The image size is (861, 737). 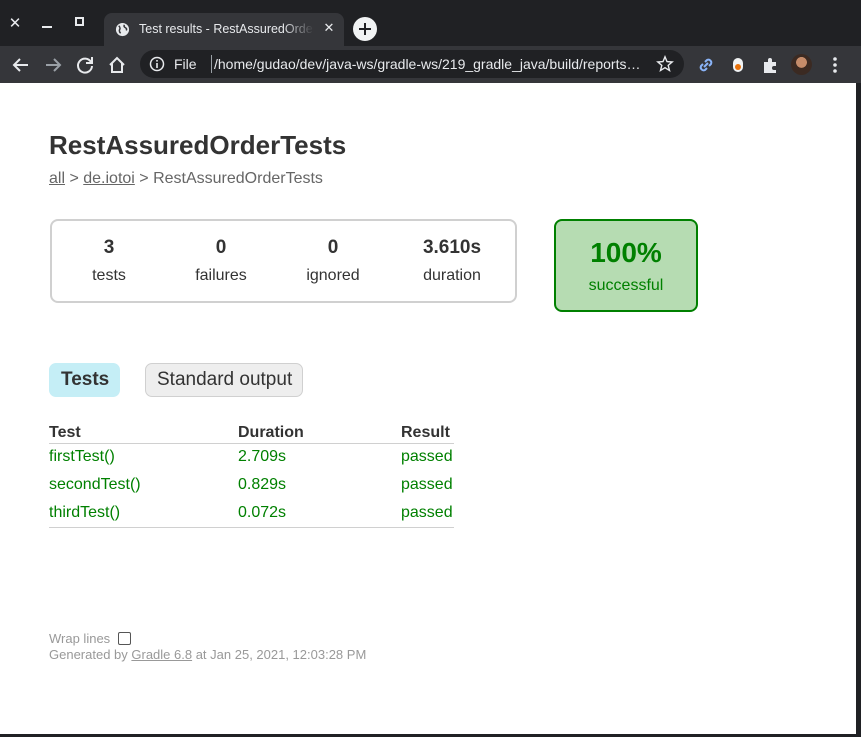 I want to click on tests-count: 3, so click(x=109, y=247).